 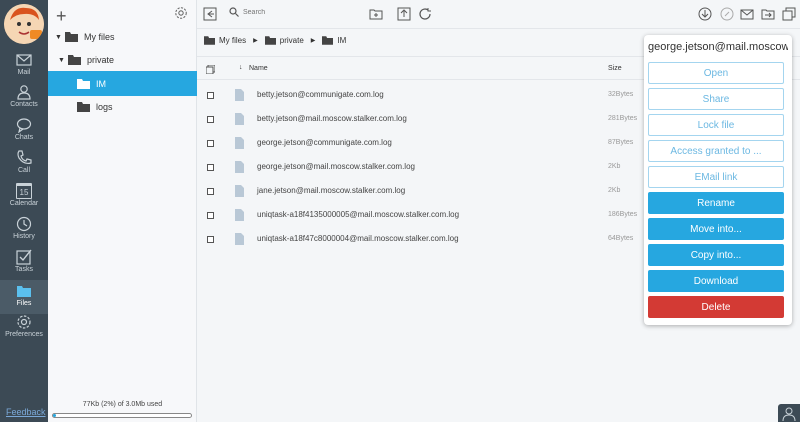 I want to click on settings-gear-icon, so click(x=181, y=13).